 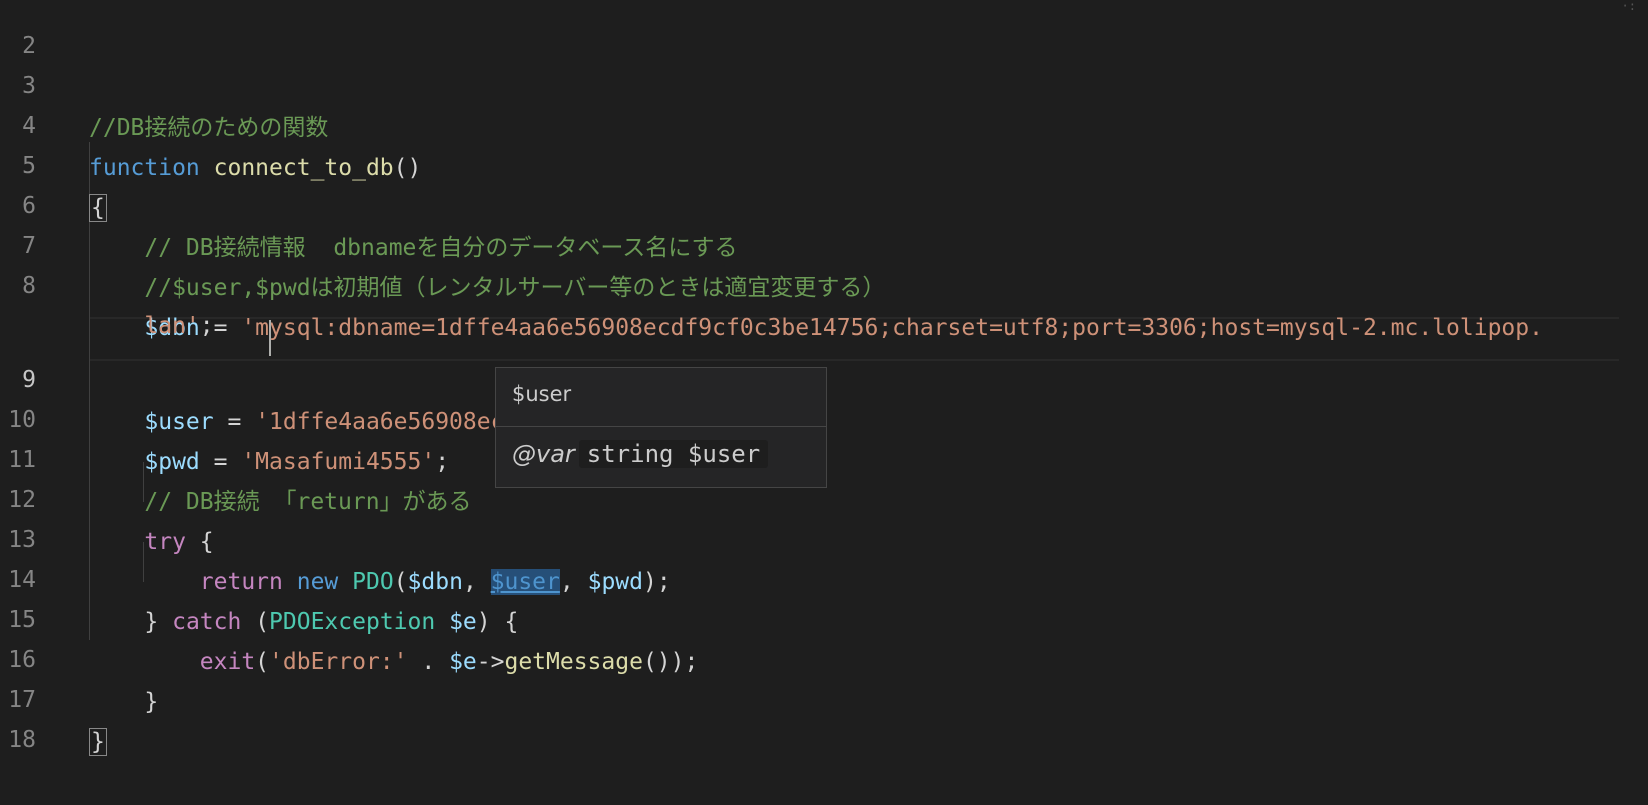 I want to click on code-line: 17 }, so click(x=824, y=696).